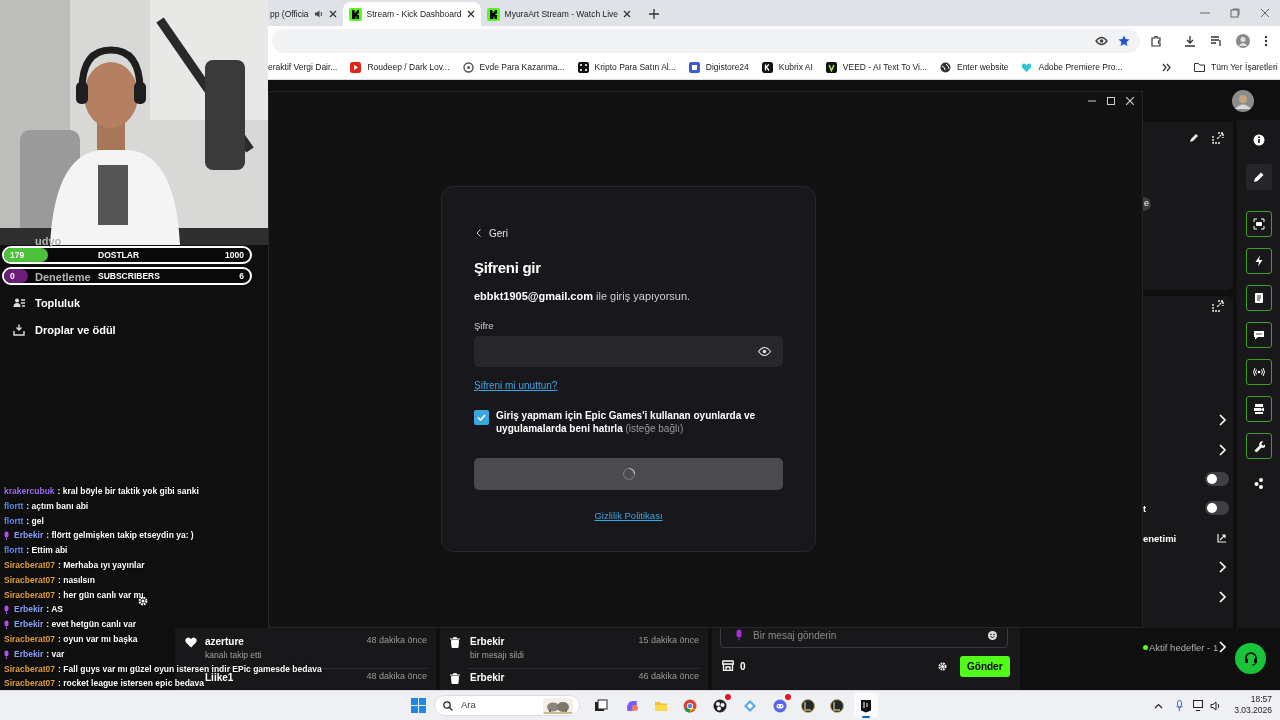 The height and width of the screenshot is (720, 1280). What do you see at coordinates (516, 384) in the screenshot?
I see `forgot-password-link: Şifreni mi unuttun?` at bounding box center [516, 384].